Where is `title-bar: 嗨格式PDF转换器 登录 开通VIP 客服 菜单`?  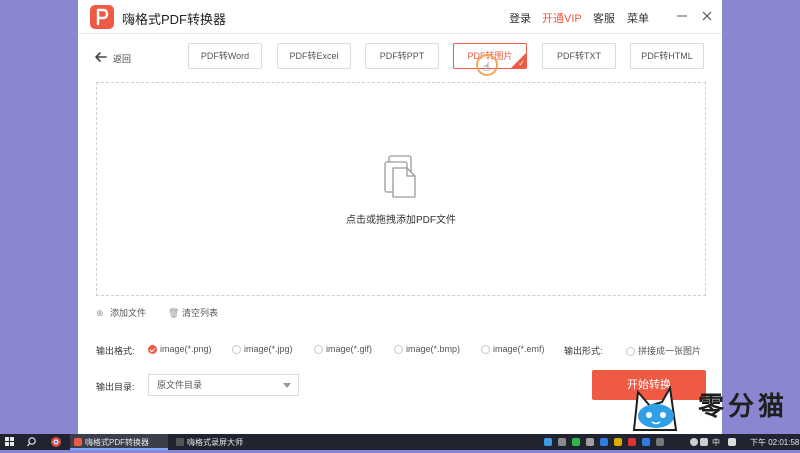 title-bar: 嗨格式PDF转换器 登录 开通VIP 客服 菜单 is located at coordinates (400, 17).